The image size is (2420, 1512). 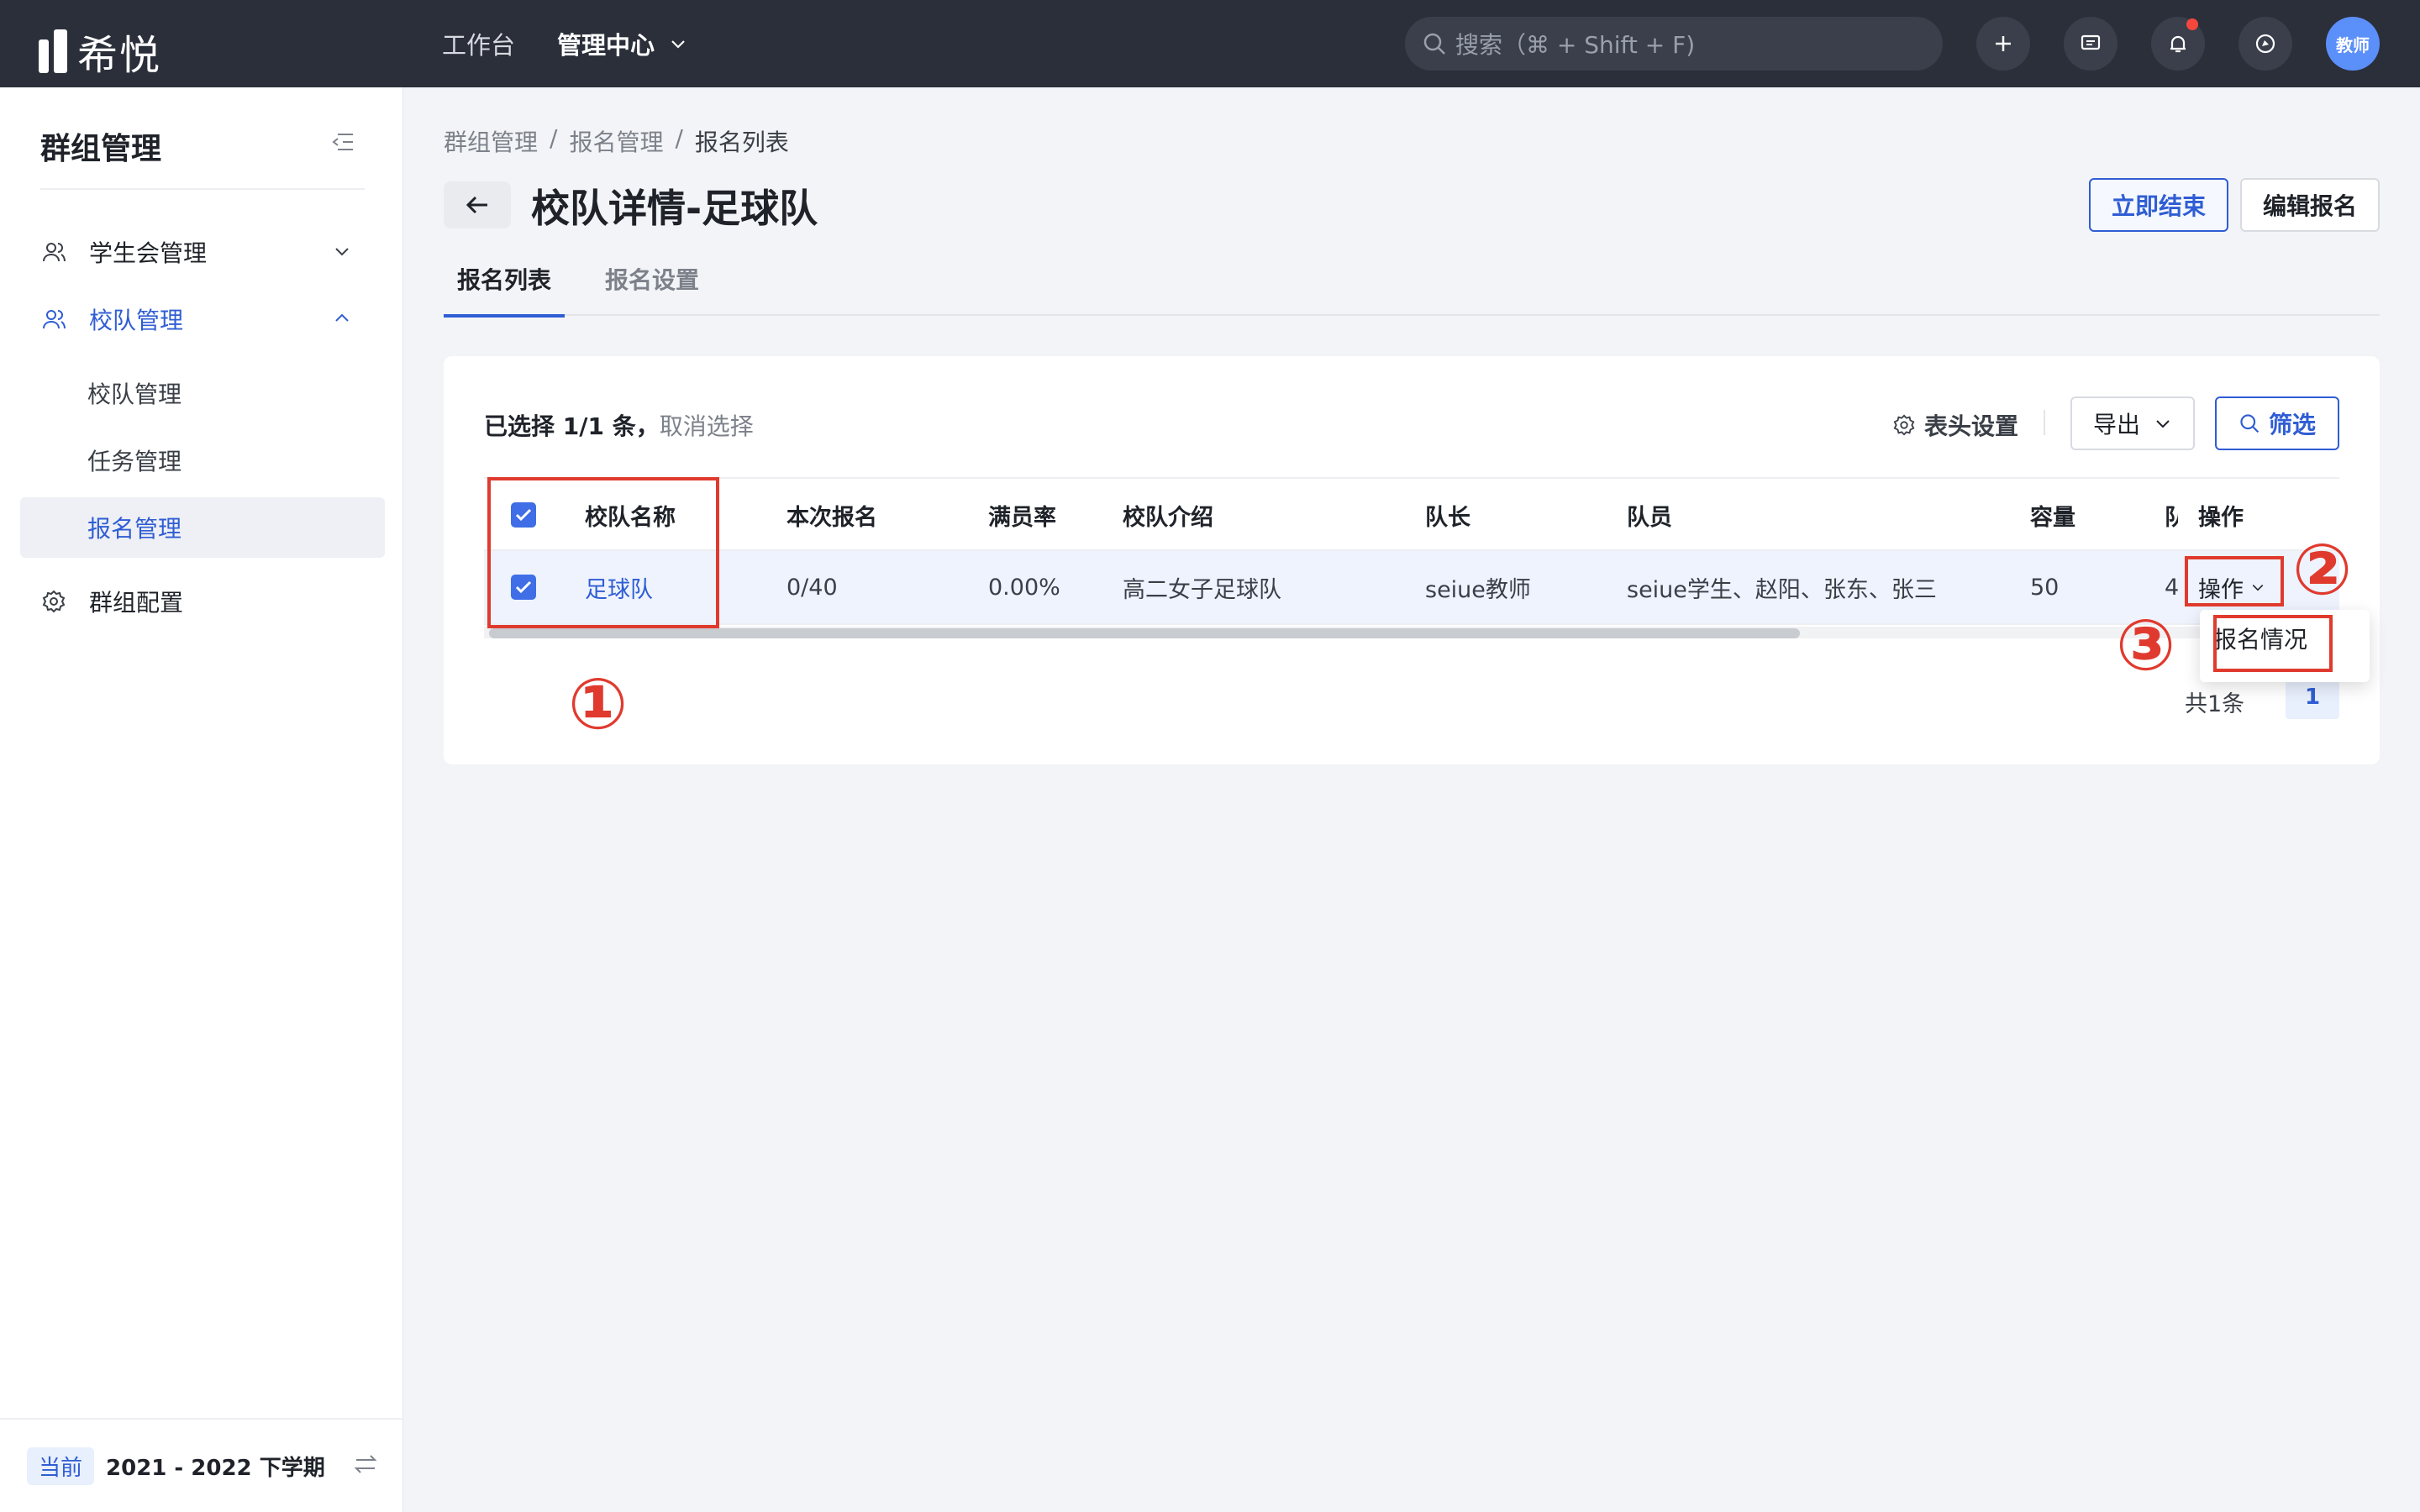 What do you see at coordinates (2215, 704) in the screenshot?
I see `pagination-total: 共1条` at bounding box center [2215, 704].